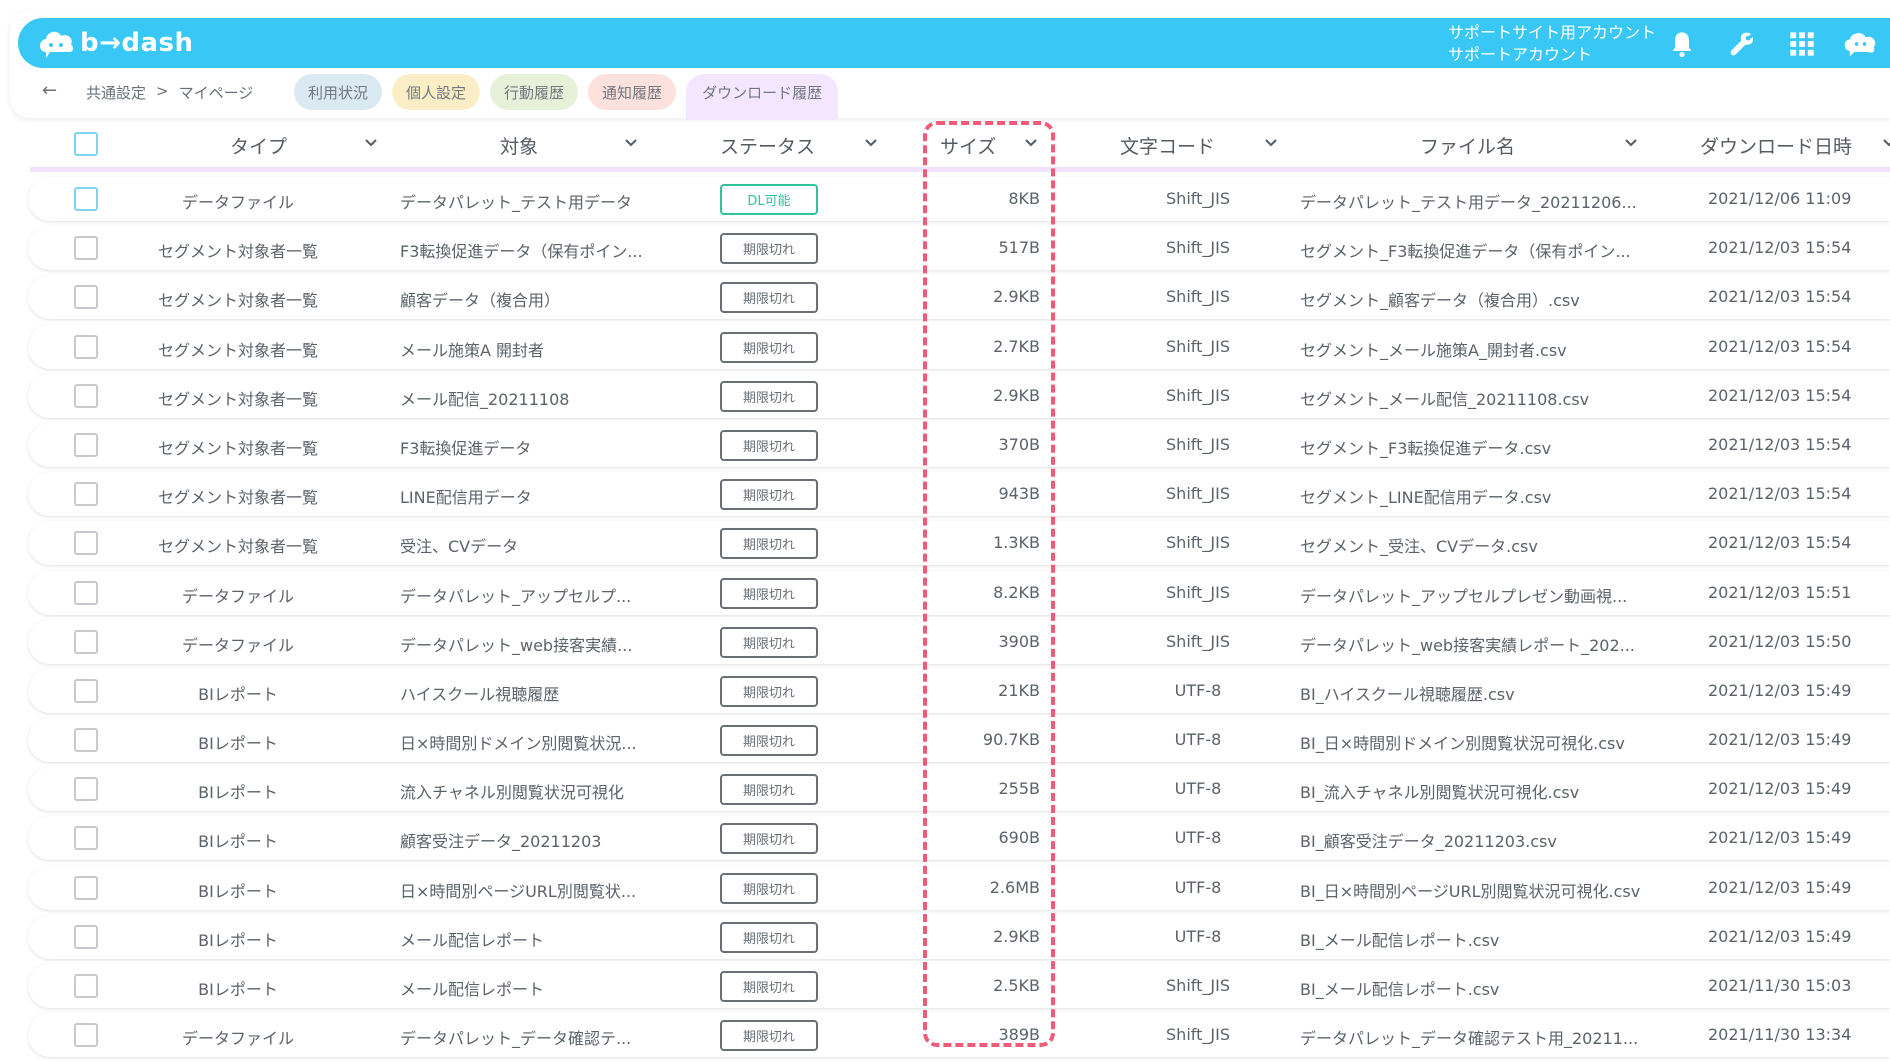  I want to click on tab-usage: 利用状況, so click(338, 92).